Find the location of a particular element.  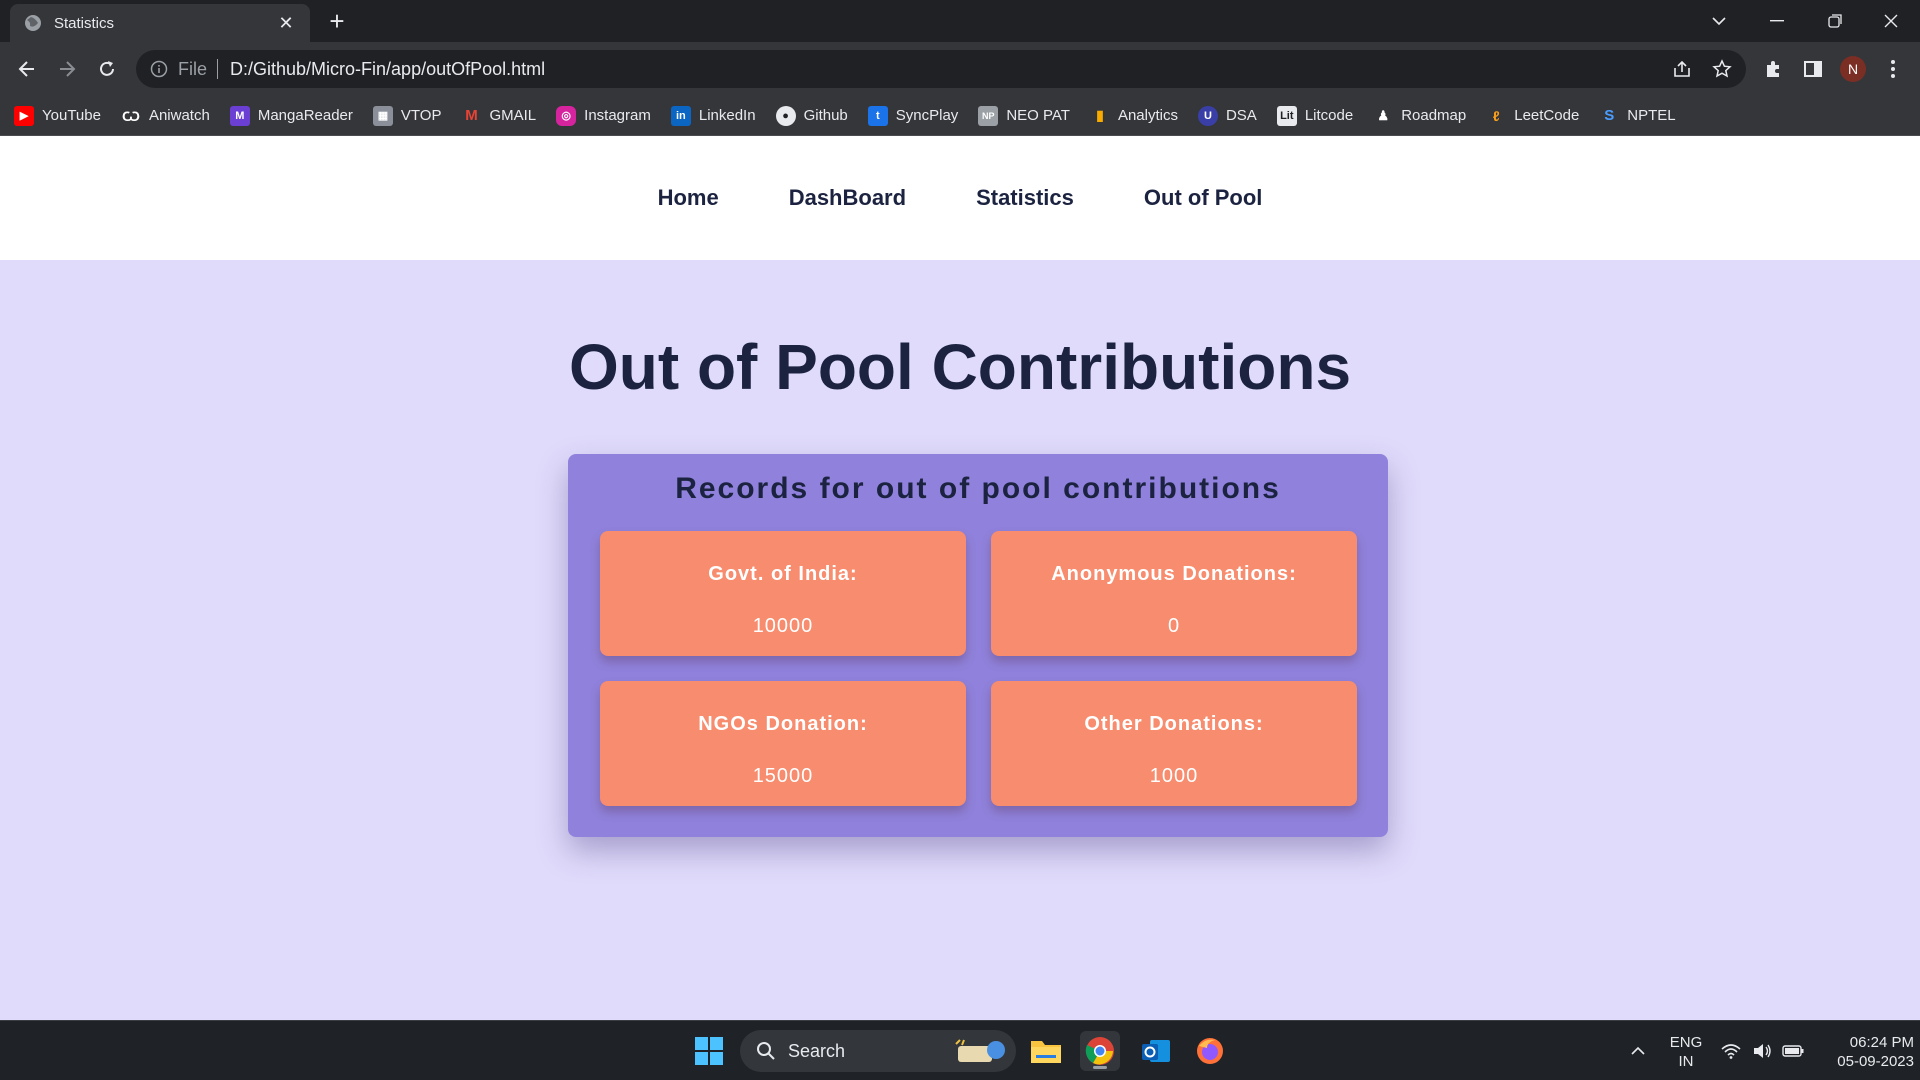

wifi-icon is located at coordinates (1731, 1051).